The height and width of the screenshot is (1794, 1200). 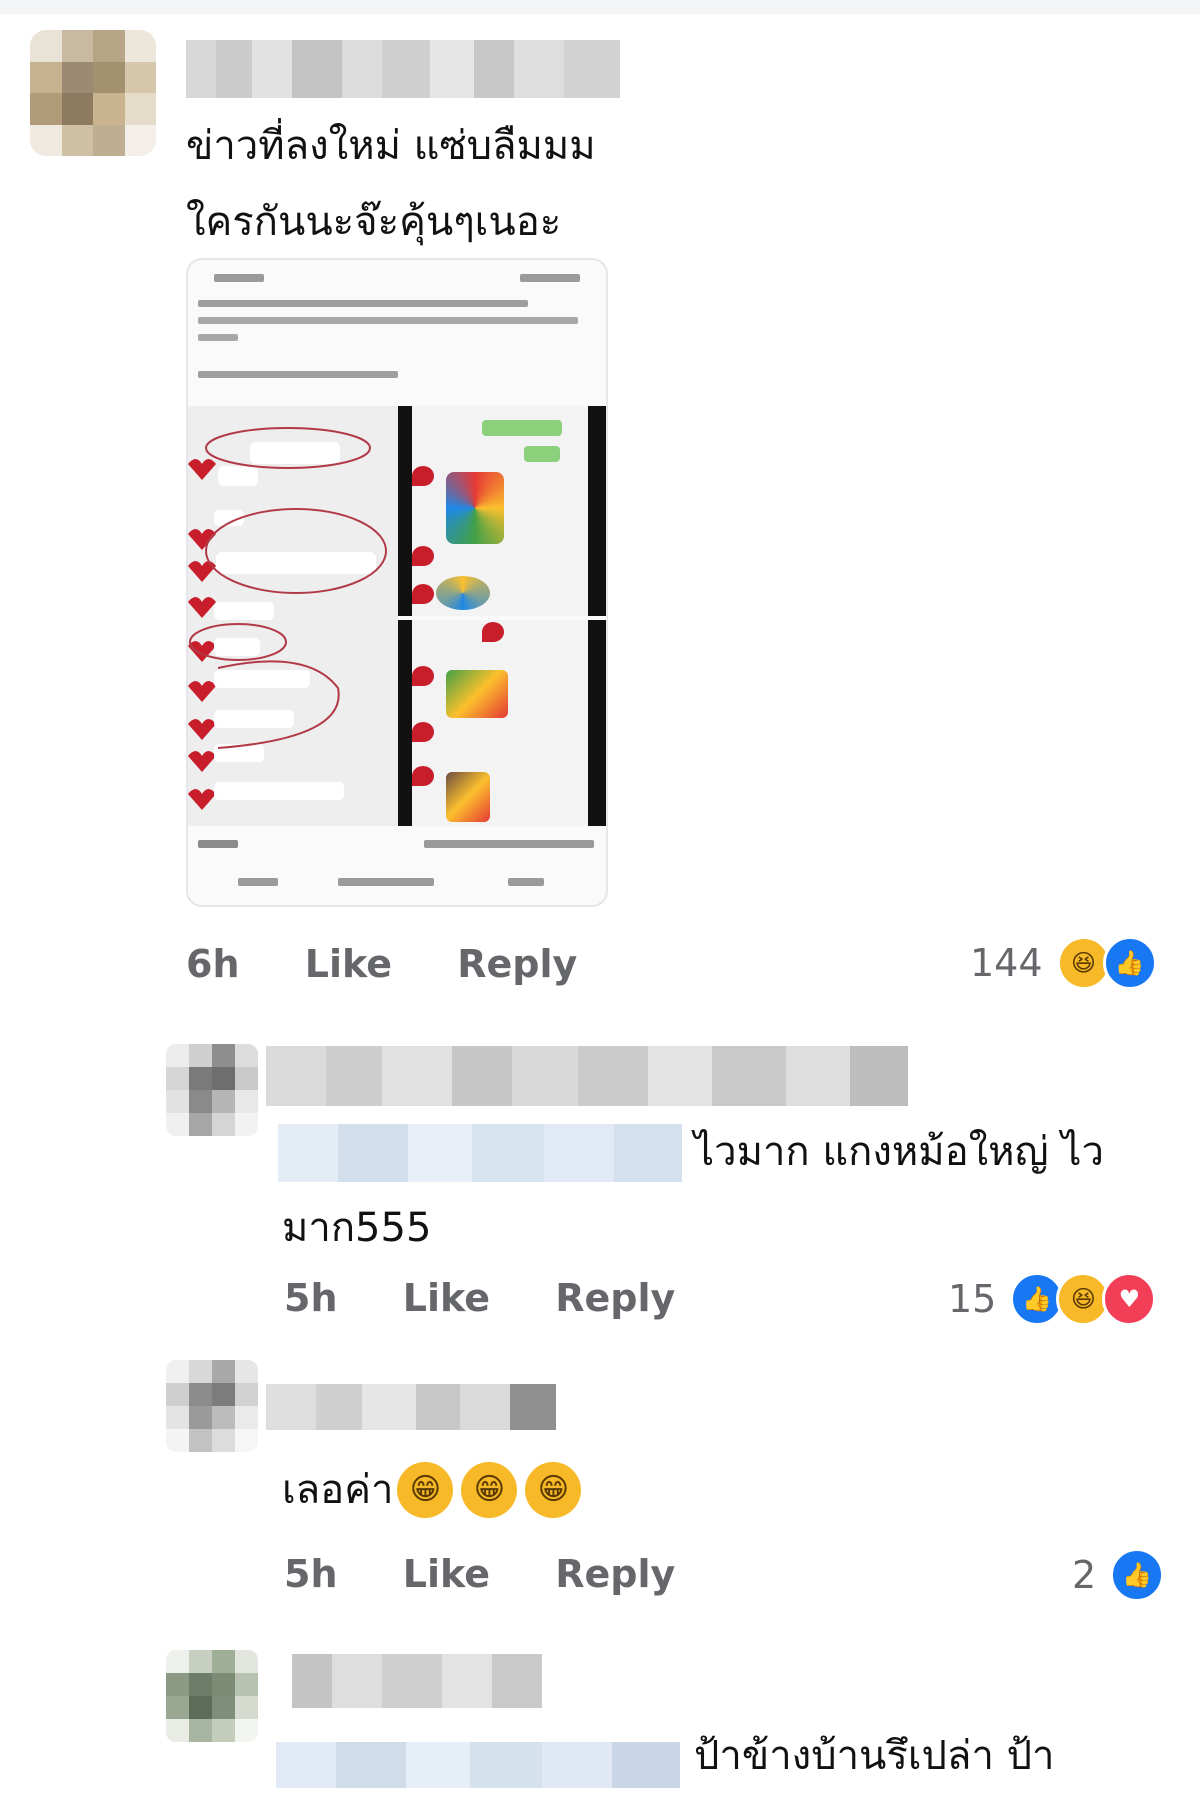 What do you see at coordinates (732, 1190) in the screenshot?
I see `comment-text: ไวมาก แกงหม้อใหญ่ ไว มาก555` at bounding box center [732, 1190].